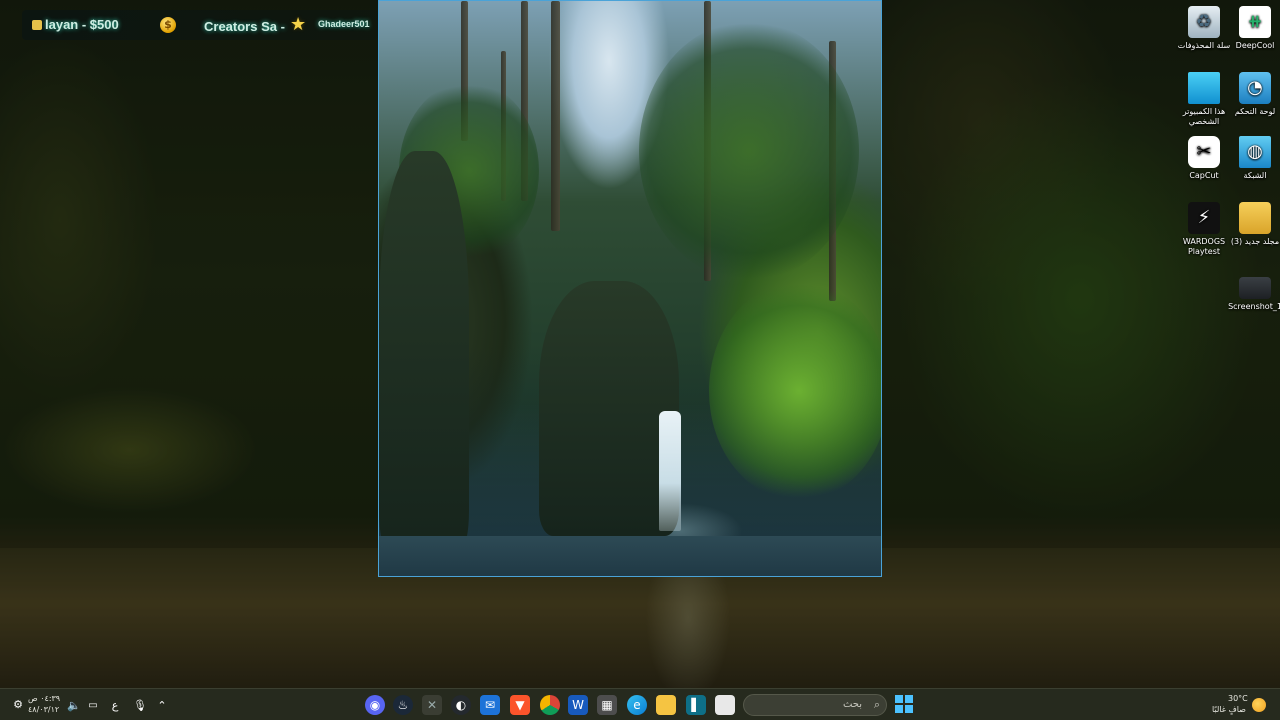  Describe the element at coordinates (74, 705) in the screenshot. I see `volume-icon: 🔈` at that location.